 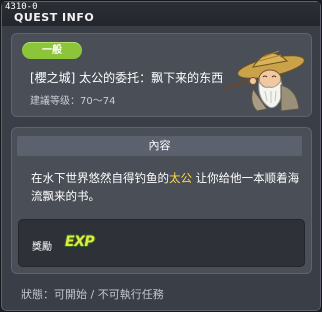 What do you see at coordinates (73, 101) in the screenshot?
I see `quest-recommended-level: 建議等级：70～74` at bounding box center [73, 101].